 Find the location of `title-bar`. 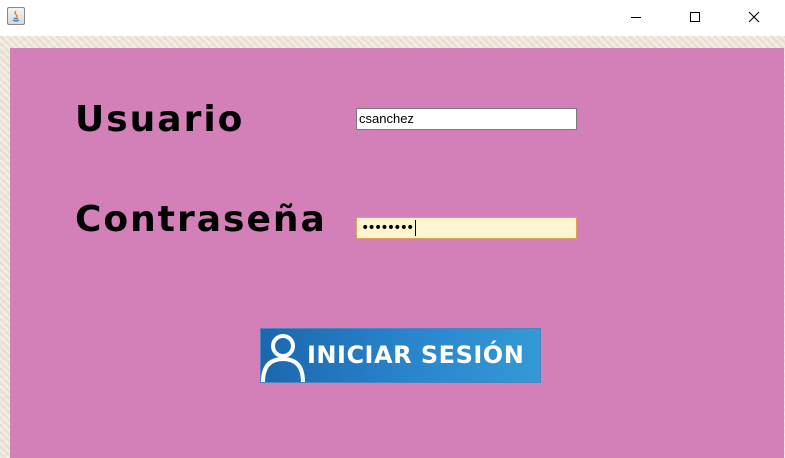

title-bar is located at coordinates (392, 18).